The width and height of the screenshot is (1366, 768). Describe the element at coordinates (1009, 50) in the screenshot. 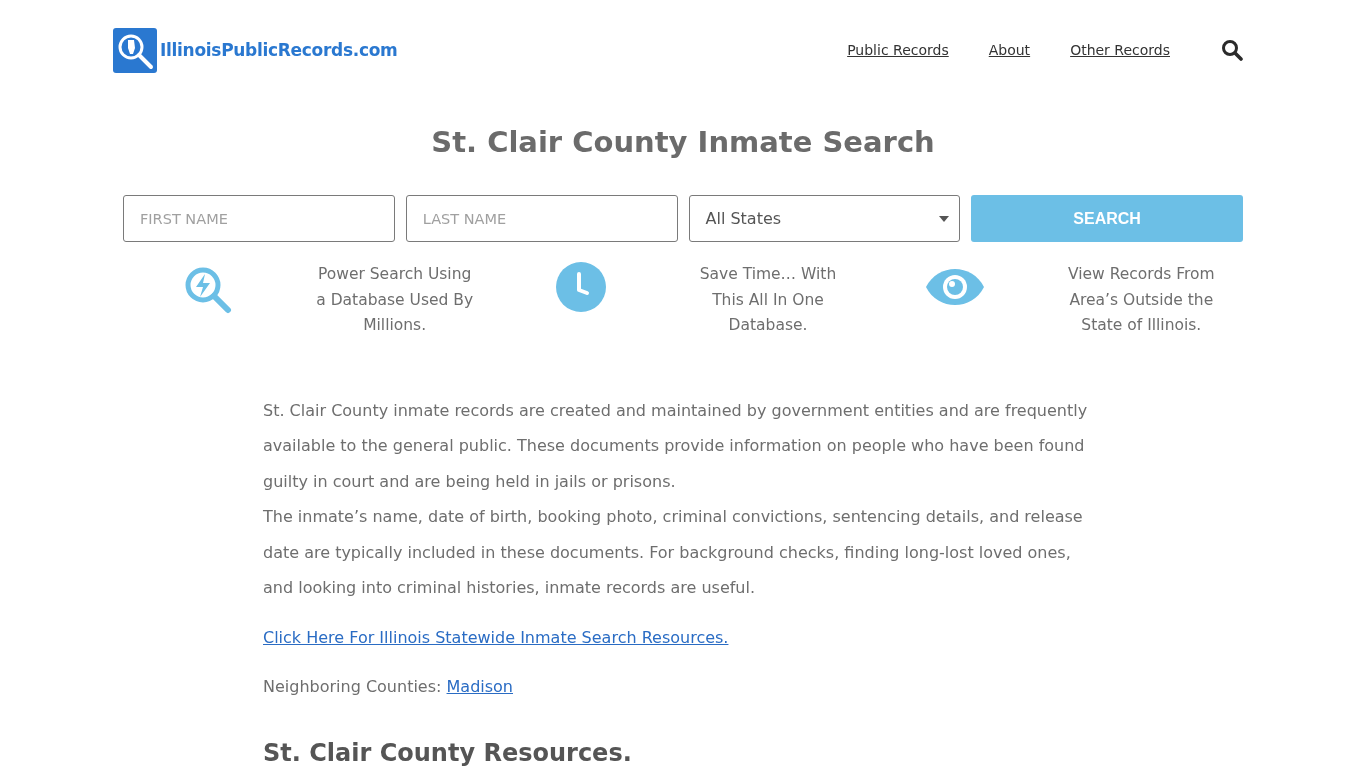

I see `nav-link: About` at that location.